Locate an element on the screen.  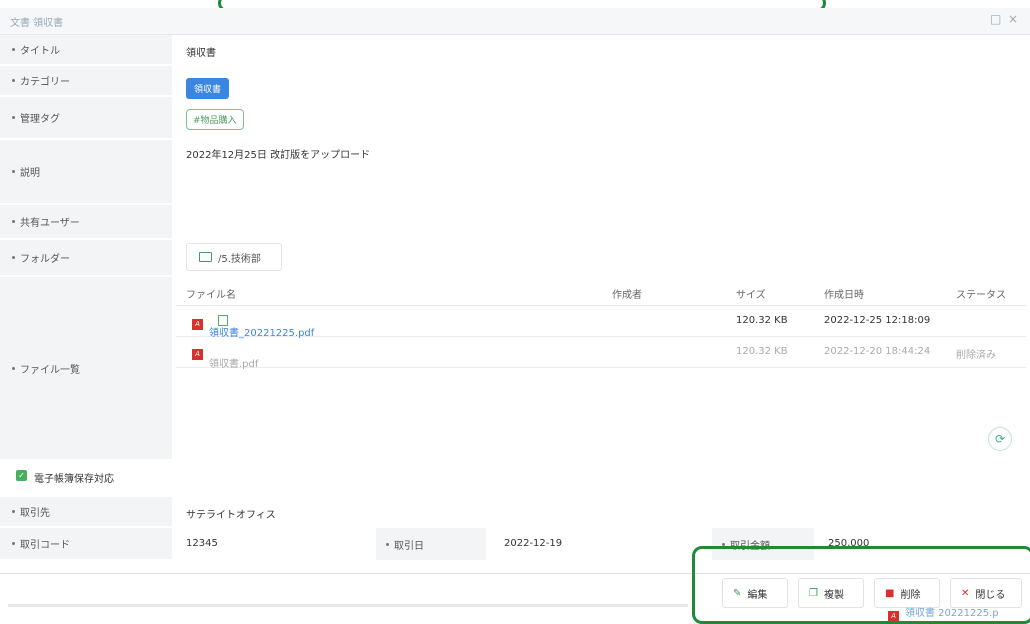
shared-users-label: 共有ユーザー is located at coordinates (86, 222).